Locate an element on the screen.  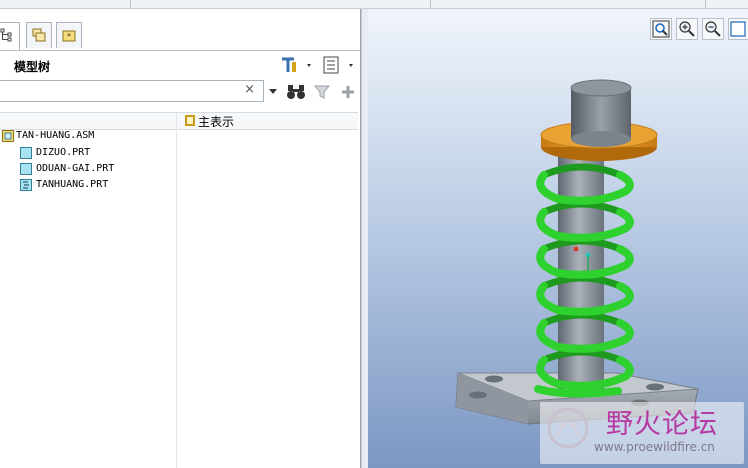
model-tree-header: 模型树 is located at coordinates (180, 65).